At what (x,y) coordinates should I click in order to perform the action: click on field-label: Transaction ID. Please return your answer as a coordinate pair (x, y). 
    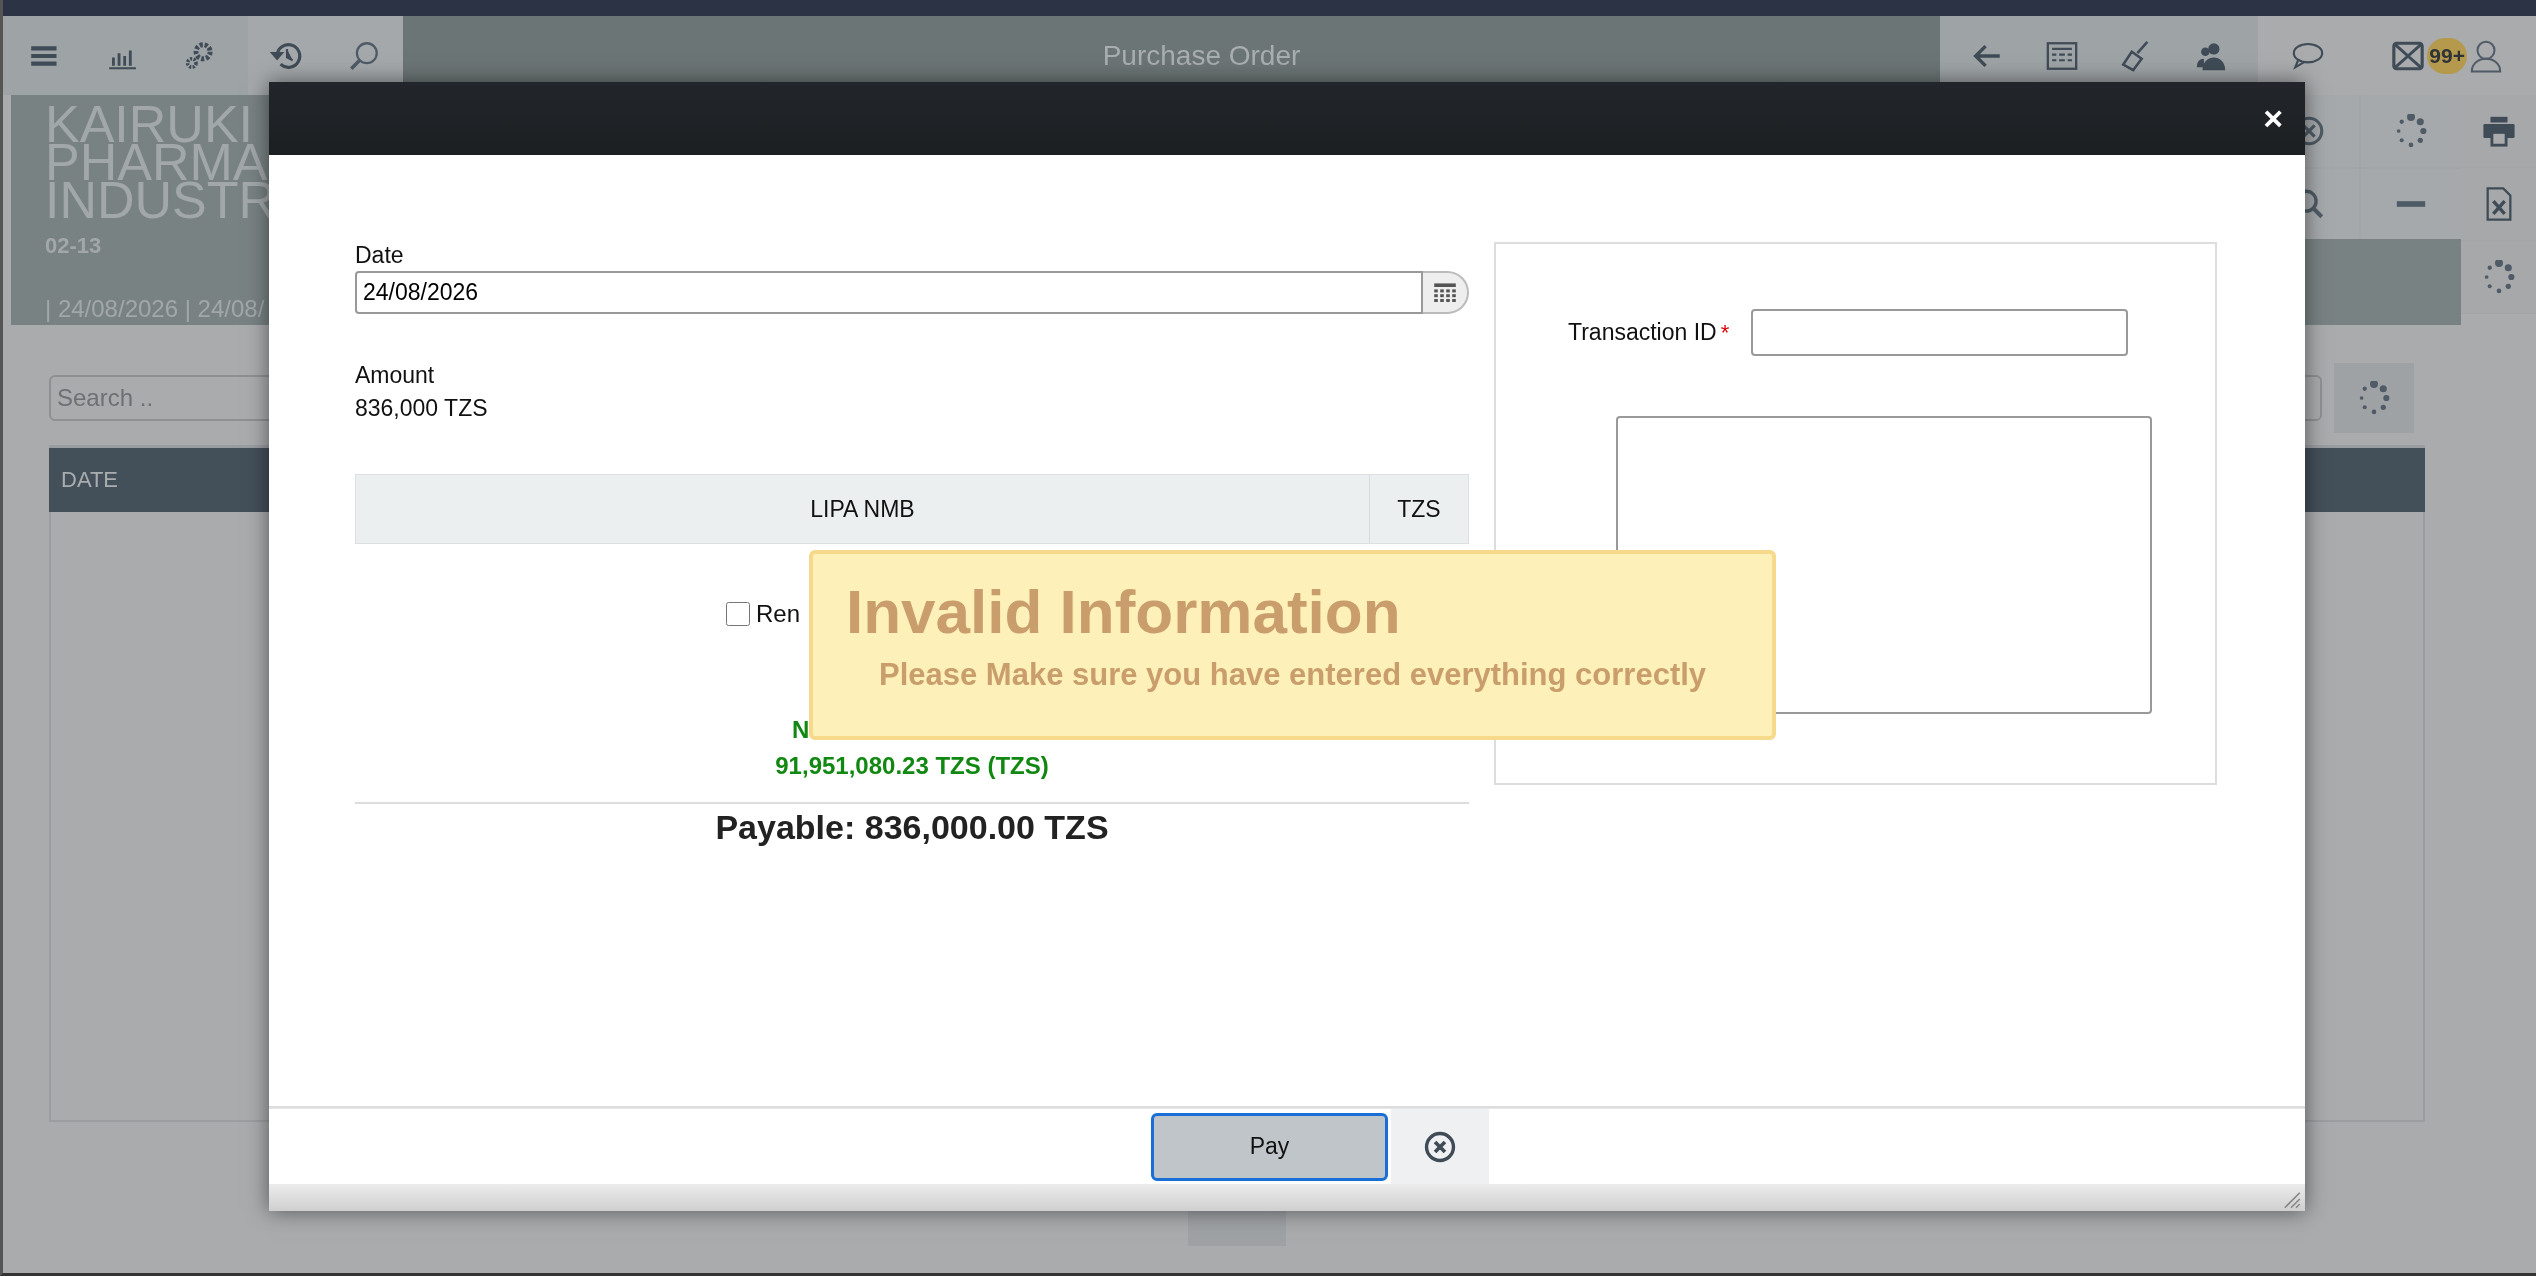
    Looking at the image, I should click on (1642, 332).